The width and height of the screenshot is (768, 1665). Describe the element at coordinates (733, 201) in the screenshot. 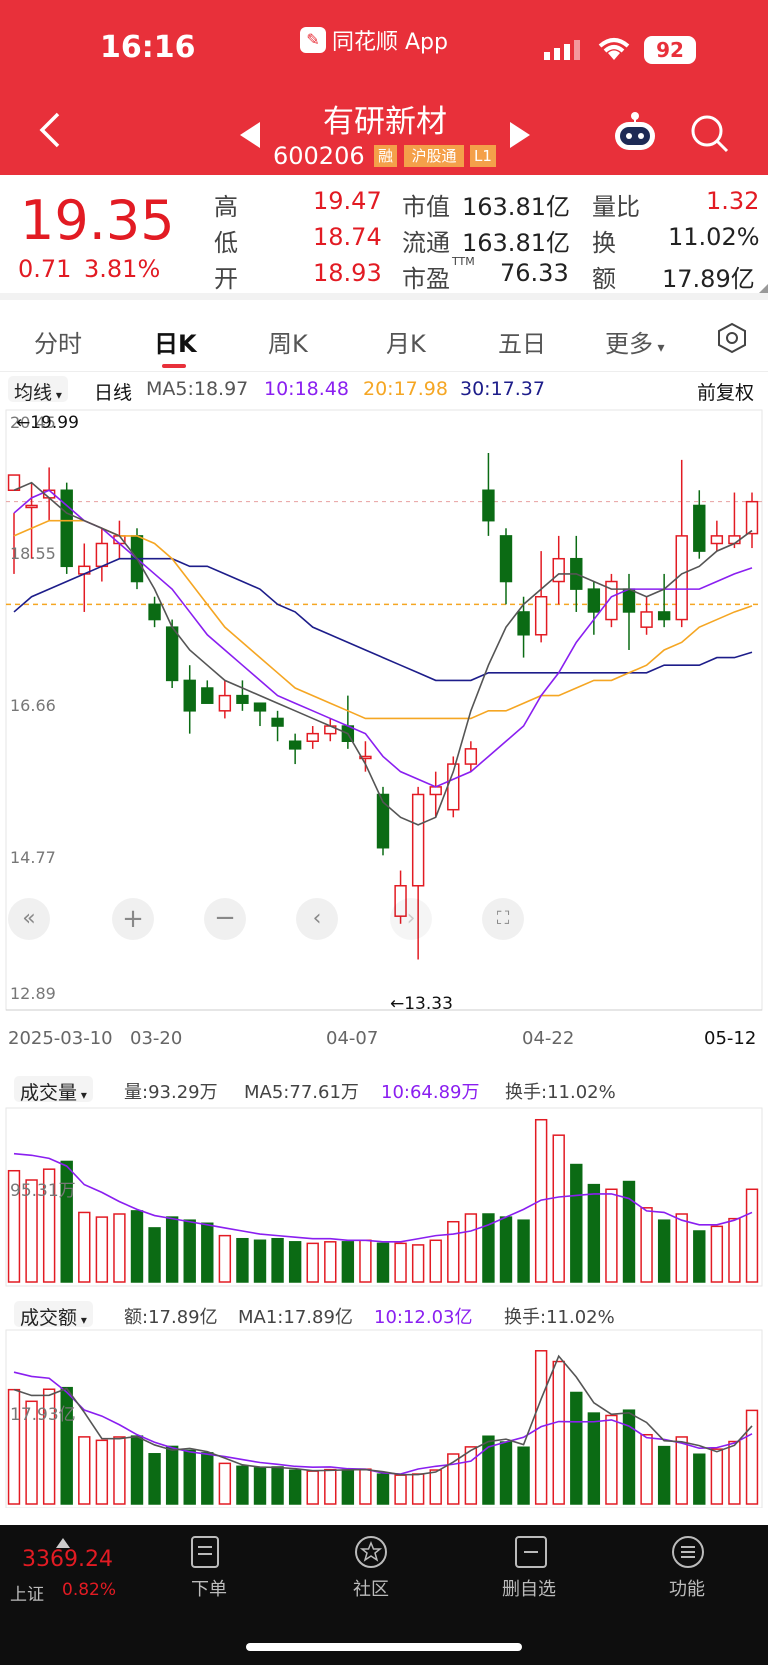

I see `volratio-value: 1.32` at that location.